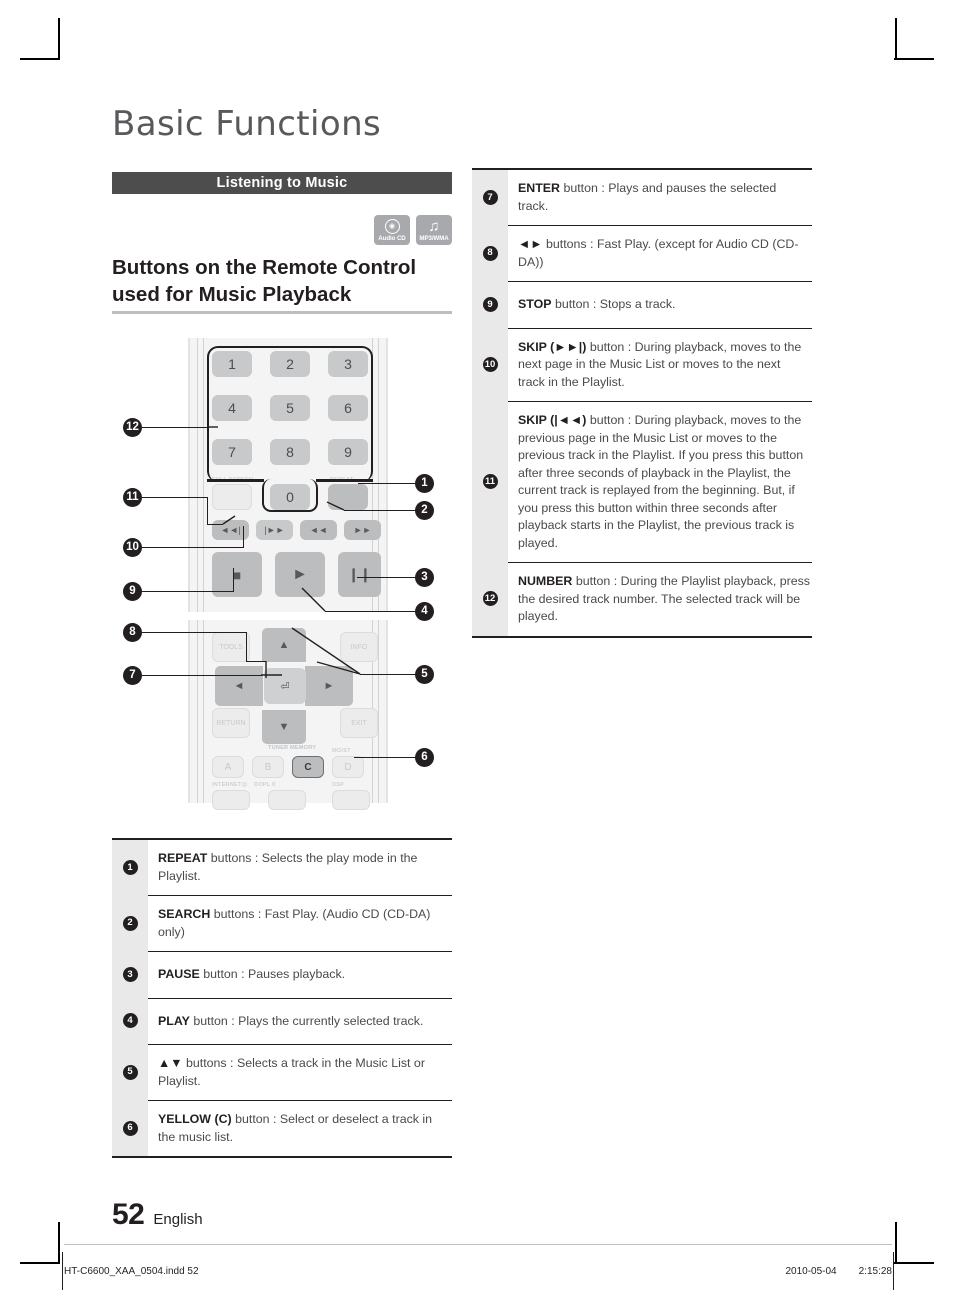  What do you see at coordinates (348, 452) in the screenshot?
I see `remote-key-9: 9` at bounding box center [348, 452].